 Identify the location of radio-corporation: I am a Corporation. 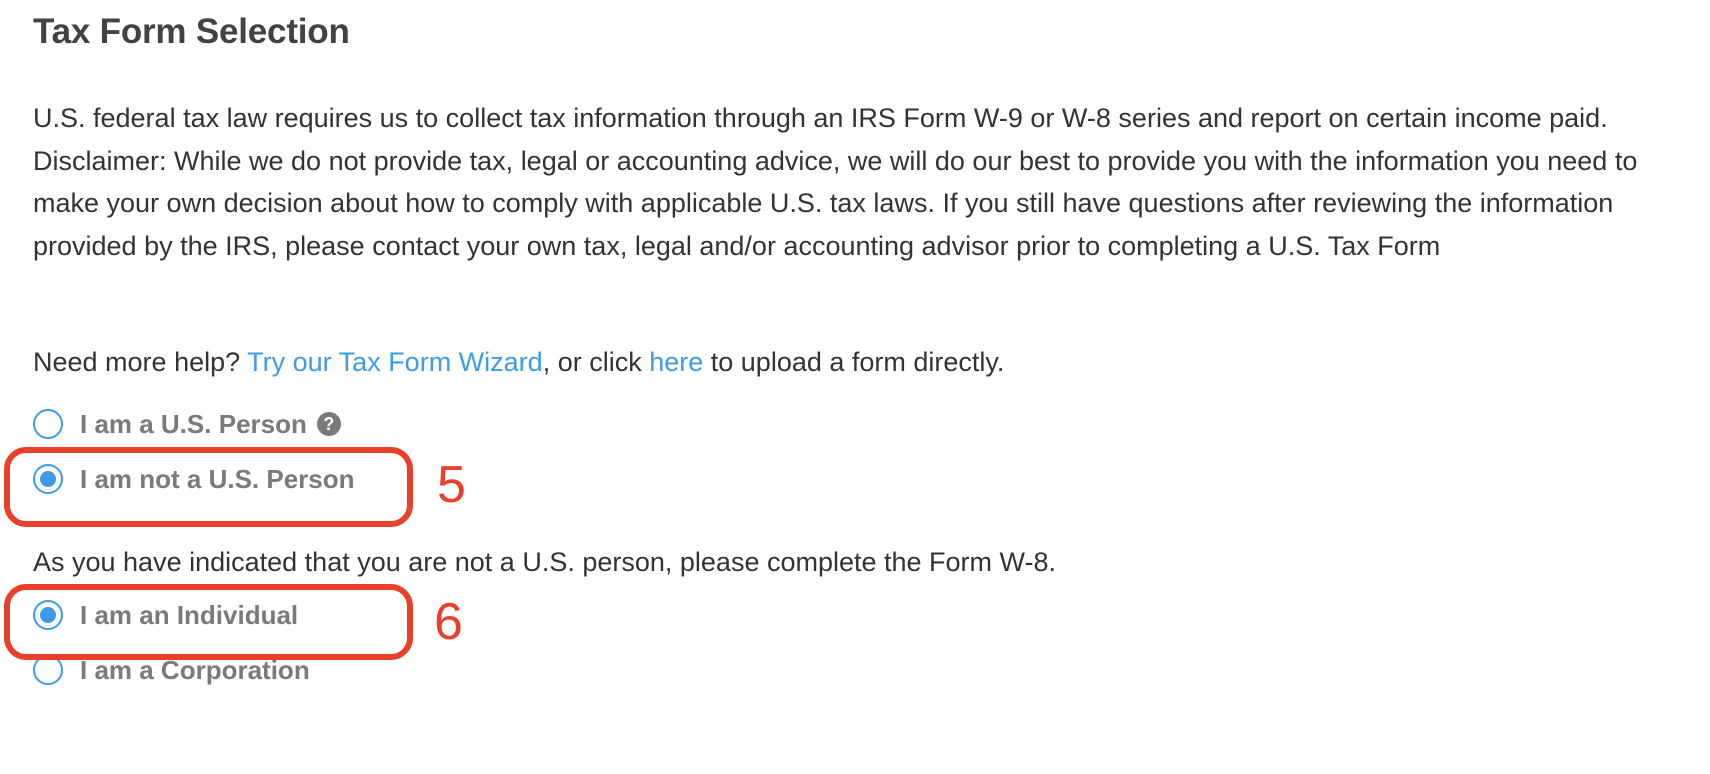
(171, 670).